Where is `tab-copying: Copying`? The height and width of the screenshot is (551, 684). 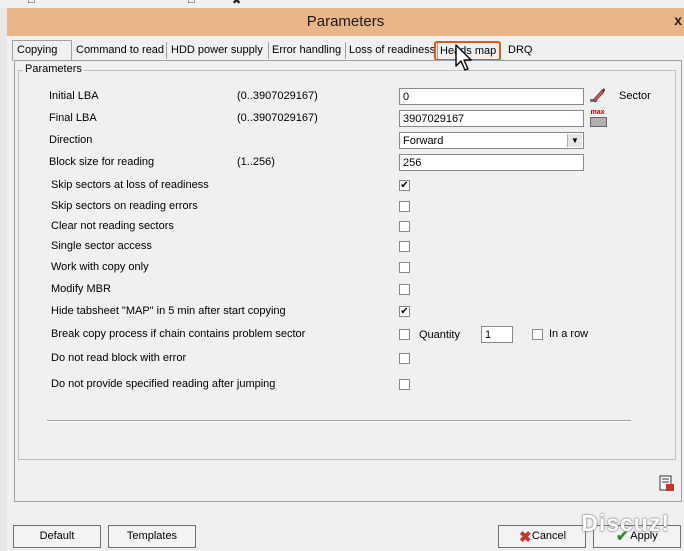 tab-copying: Copying is located at coordinates (42, 50).